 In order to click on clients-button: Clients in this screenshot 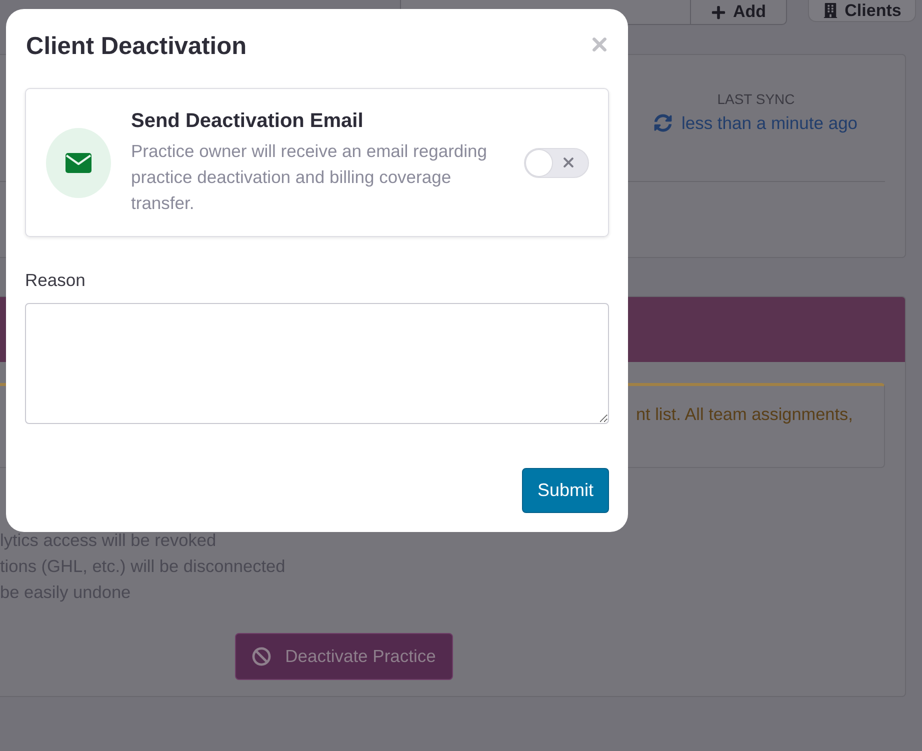, I will do `click(862, 11)`.